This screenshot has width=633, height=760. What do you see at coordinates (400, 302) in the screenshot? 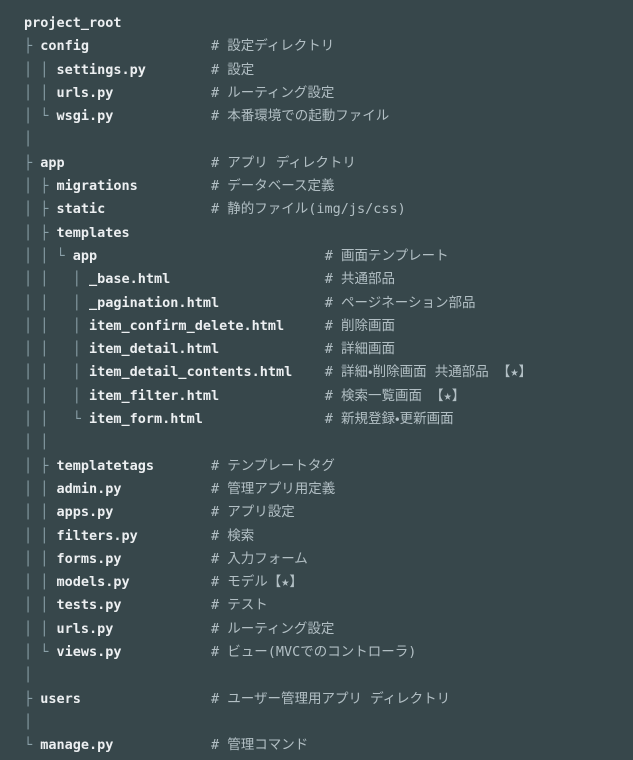
I see `tree-comment: # ページネーション部品` at bounding box center [400, 302].